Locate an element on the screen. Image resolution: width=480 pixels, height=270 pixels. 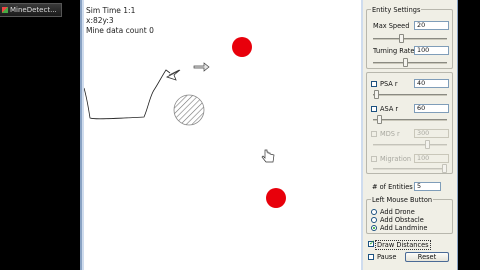
psa-field: 40 is located at coordinates (431, 83).